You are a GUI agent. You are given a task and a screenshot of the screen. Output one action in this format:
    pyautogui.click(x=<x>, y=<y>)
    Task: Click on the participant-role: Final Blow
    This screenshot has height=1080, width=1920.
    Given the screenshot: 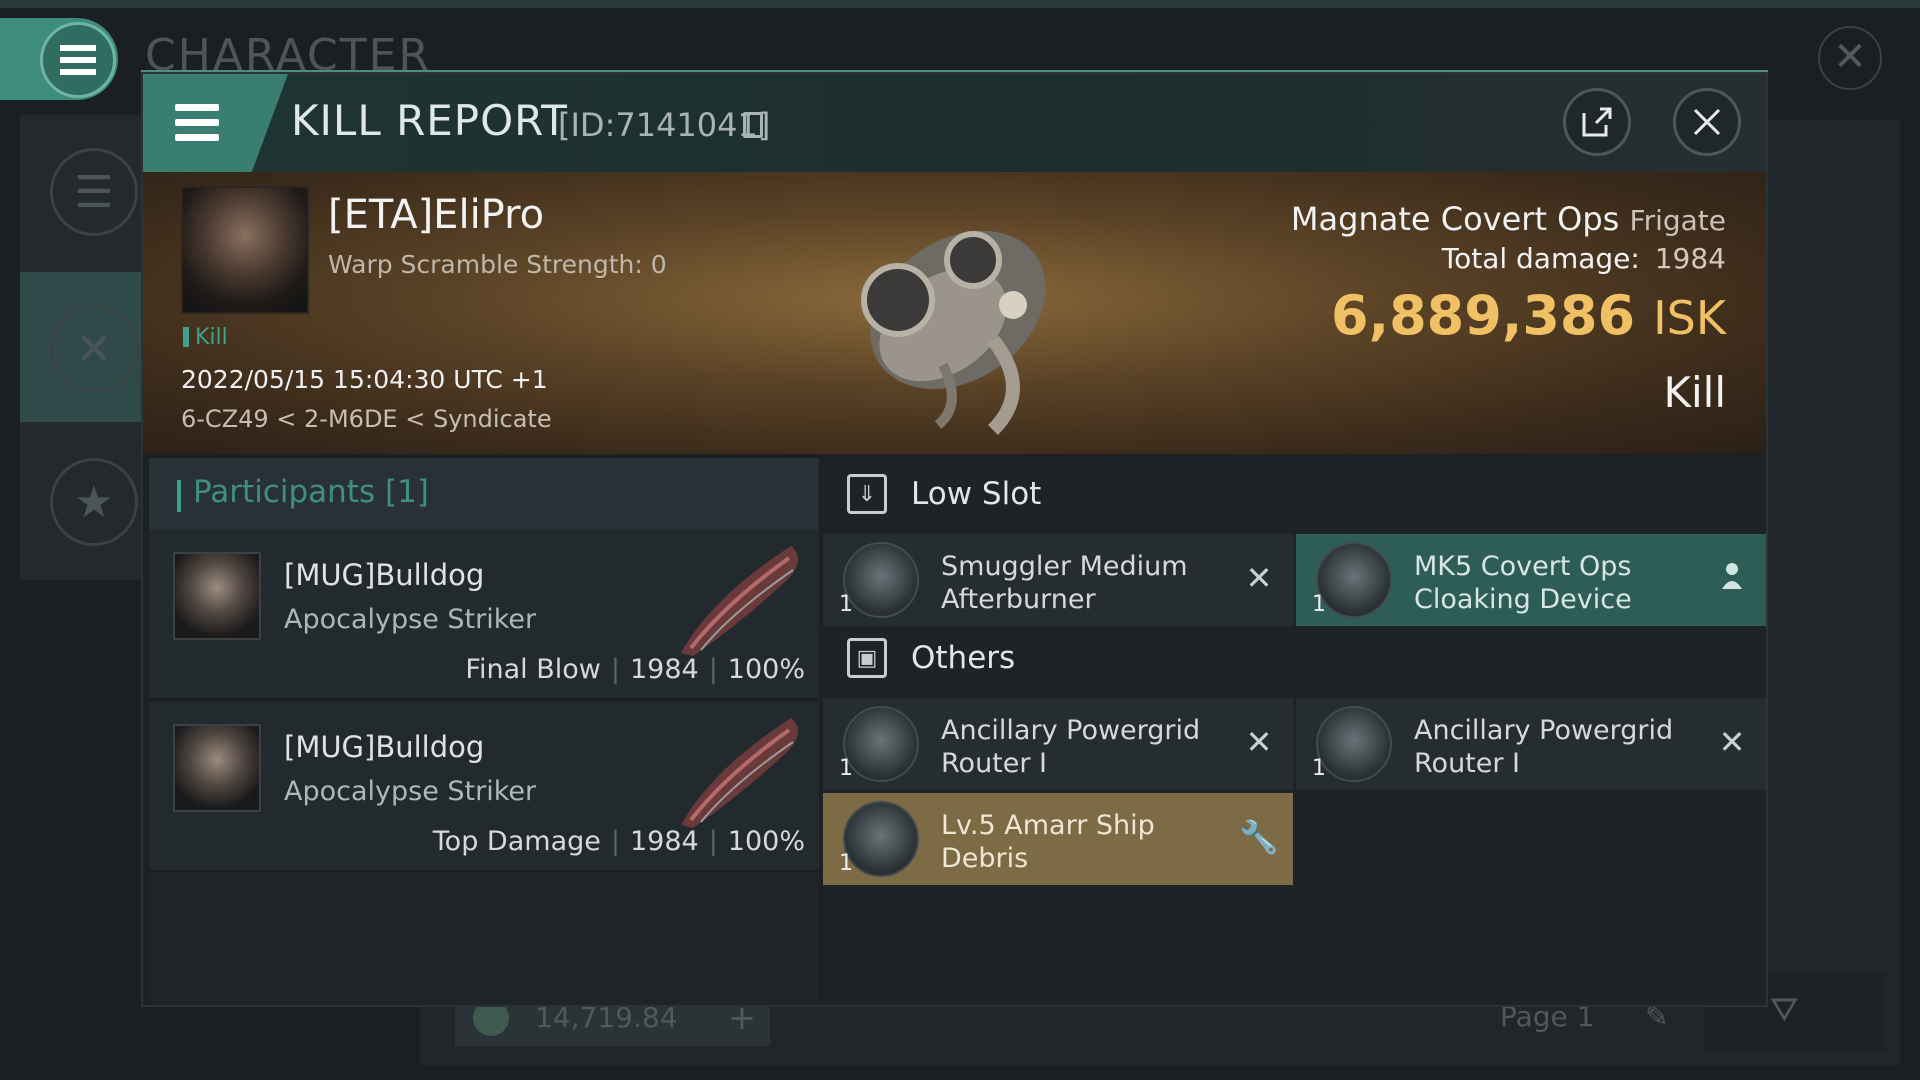 What is the action you would take?
    pyautogui.click(x=533, y=669)
    